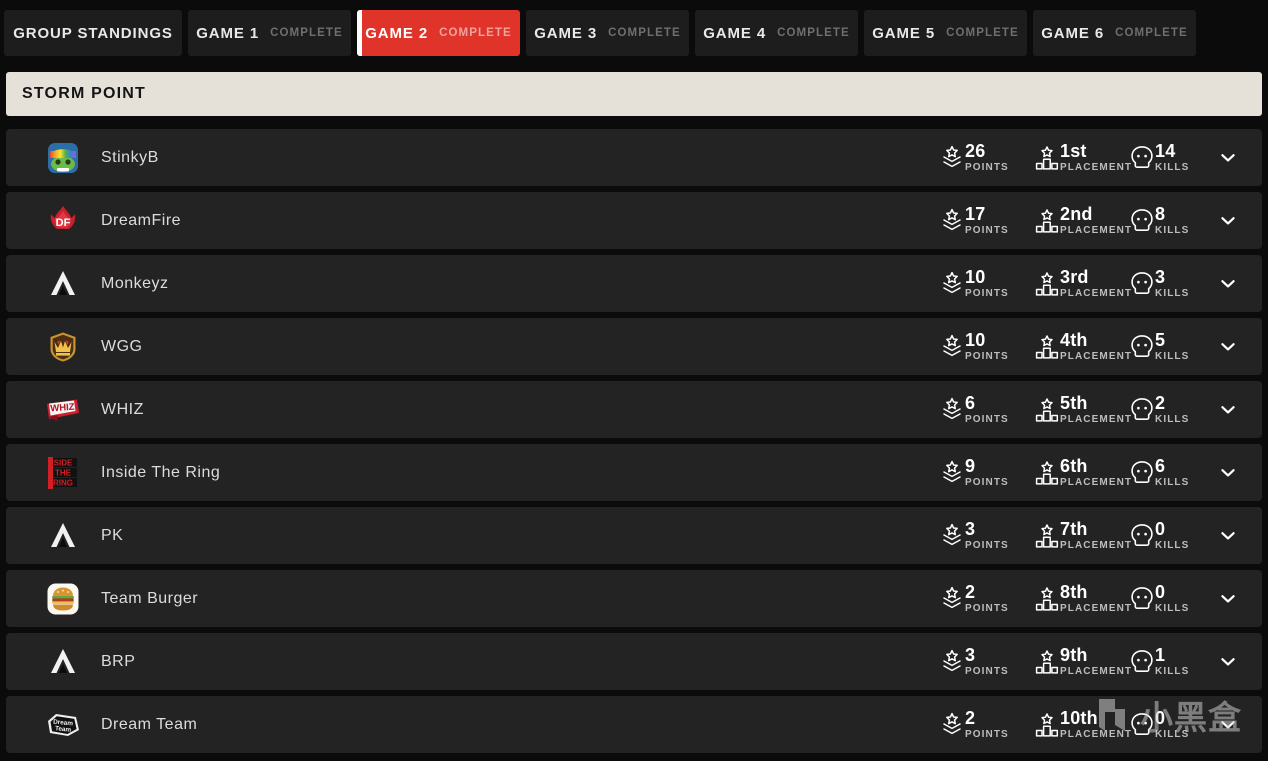 The image size is (1268, 761). What do you see at coordinates (1169, 598) in the screenshot?
I see `stat-kills: 0 KILLS` at bounding box center [1169, 598].